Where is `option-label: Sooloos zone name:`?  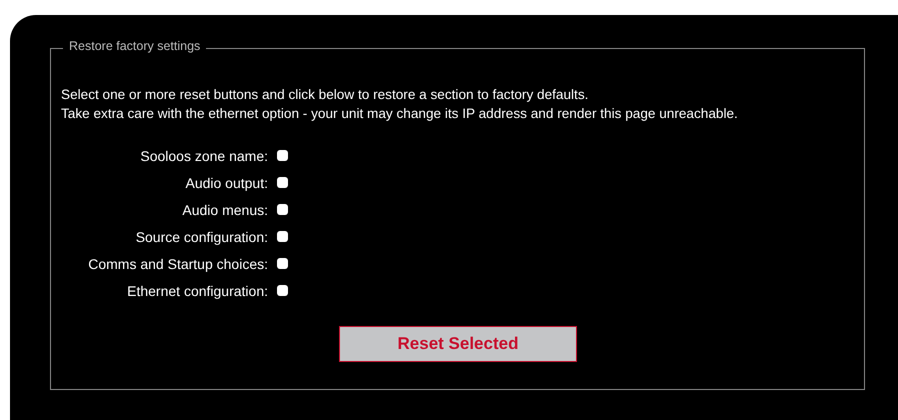
option-label: Sooloos zone name: is located at coordinates (203, 156).